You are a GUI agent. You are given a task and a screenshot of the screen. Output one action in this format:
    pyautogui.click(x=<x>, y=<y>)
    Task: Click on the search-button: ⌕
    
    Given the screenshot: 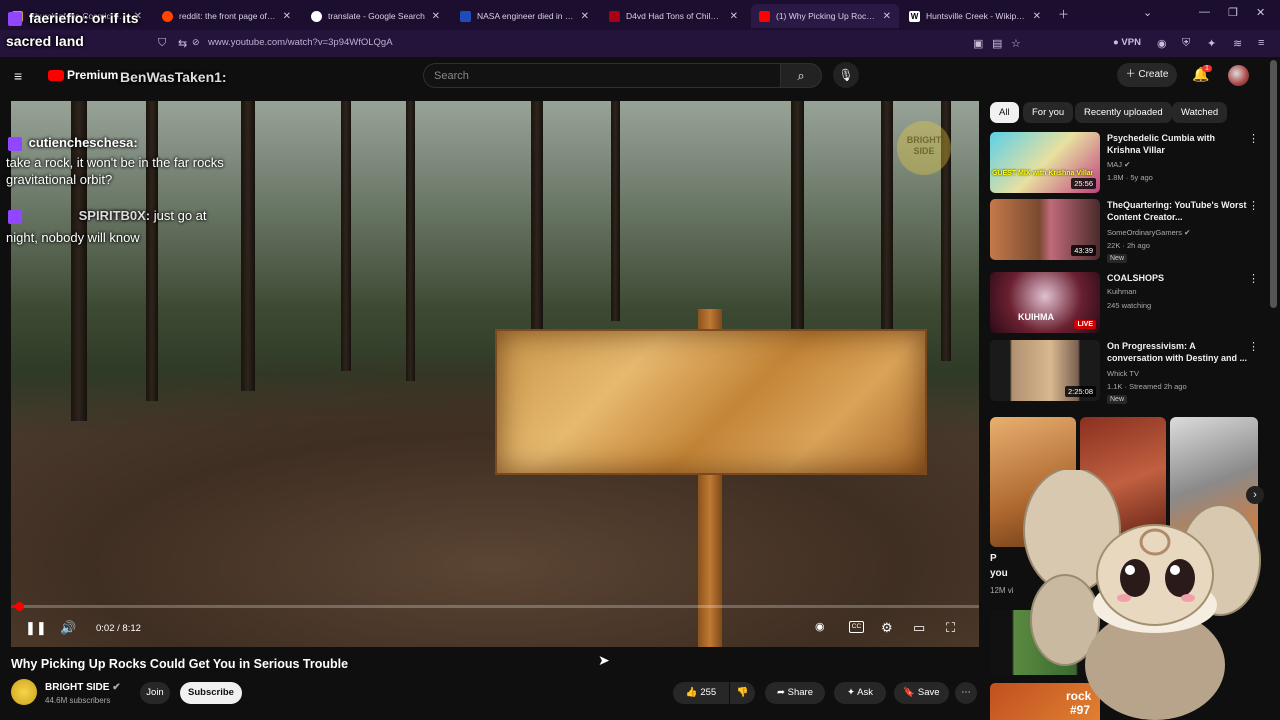 What is the action you would take?
    pyautogui.click(x=801, y=75)
    